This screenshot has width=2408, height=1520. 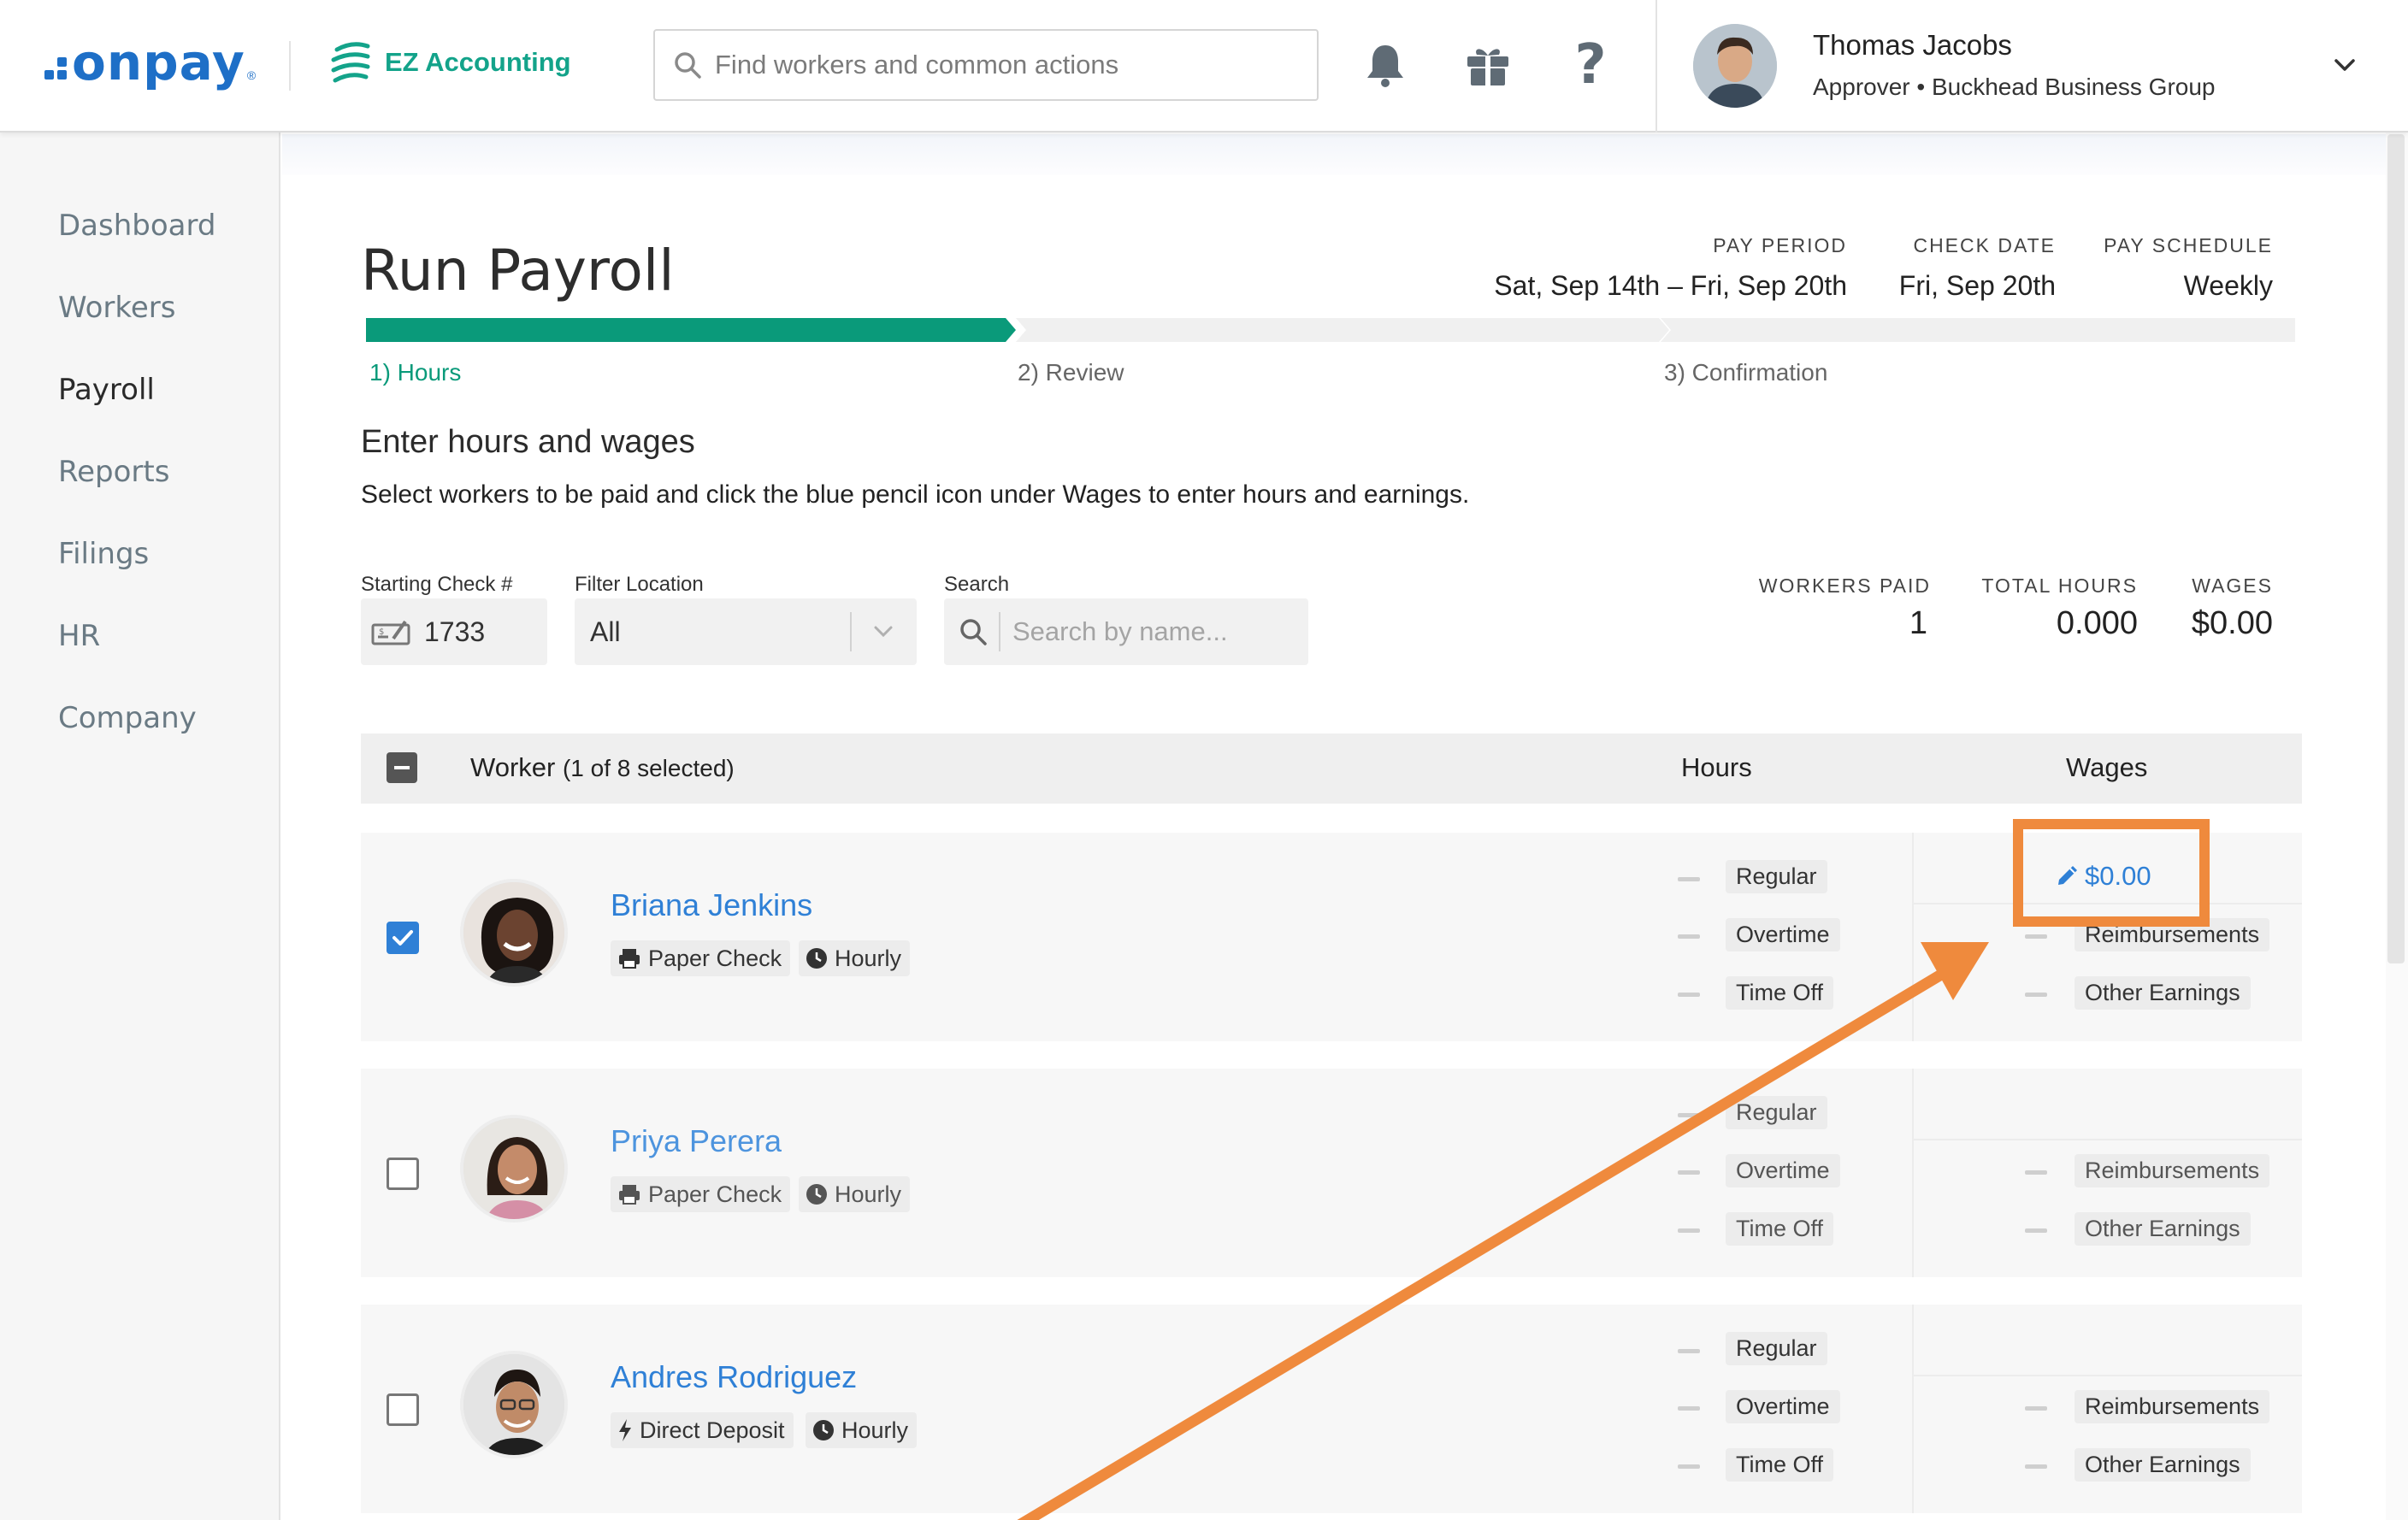 What do you see at coordinates (113, 472) in the screenshot?
I see `sidebar-item-reports: Reports` at bounding box center [113, 472].